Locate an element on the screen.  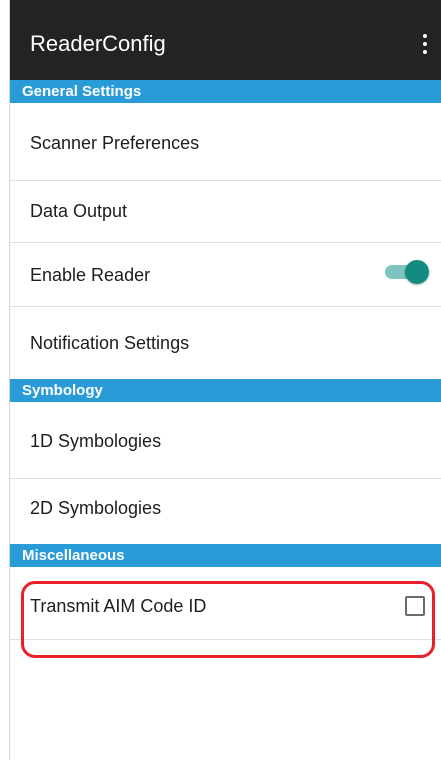
more-vert-icon is located at coordinates (425, 44).